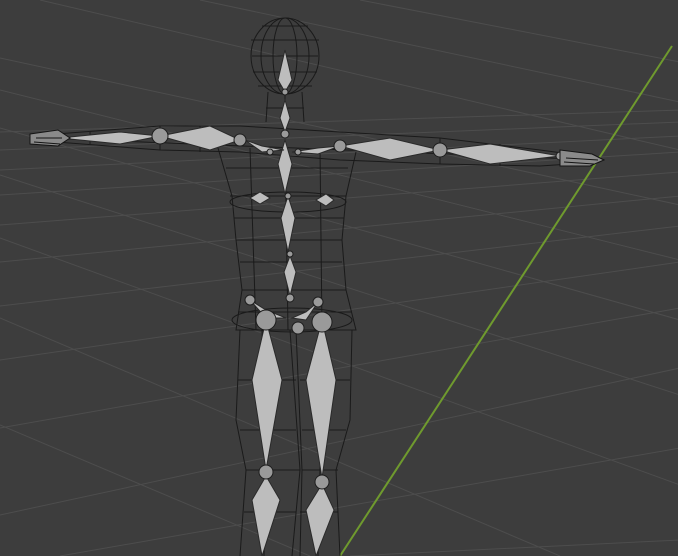 The image size is (680, 556). What do you see at coordinates (267, 395) in the screenshot?
I see `bone-thigh-left` at bounding box center [267, 395].